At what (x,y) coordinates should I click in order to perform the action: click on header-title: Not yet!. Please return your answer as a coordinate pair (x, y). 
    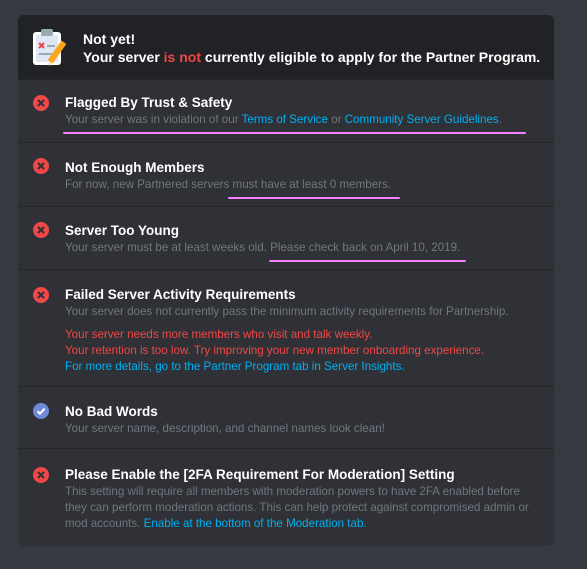
    Looking at the image, I should click on (109, 39).